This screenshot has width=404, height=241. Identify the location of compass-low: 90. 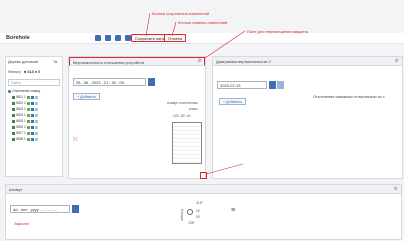
(198, 217).